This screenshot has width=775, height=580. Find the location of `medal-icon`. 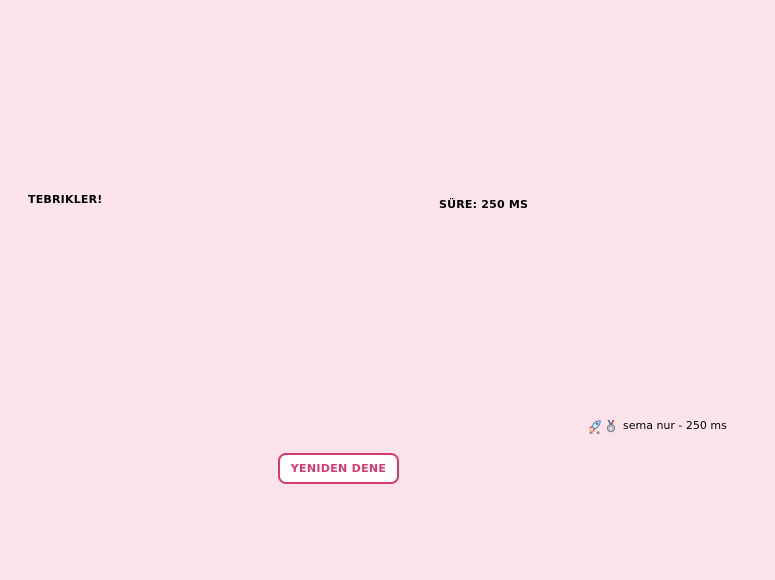

medal-icon is located at coordinates (611, 426).